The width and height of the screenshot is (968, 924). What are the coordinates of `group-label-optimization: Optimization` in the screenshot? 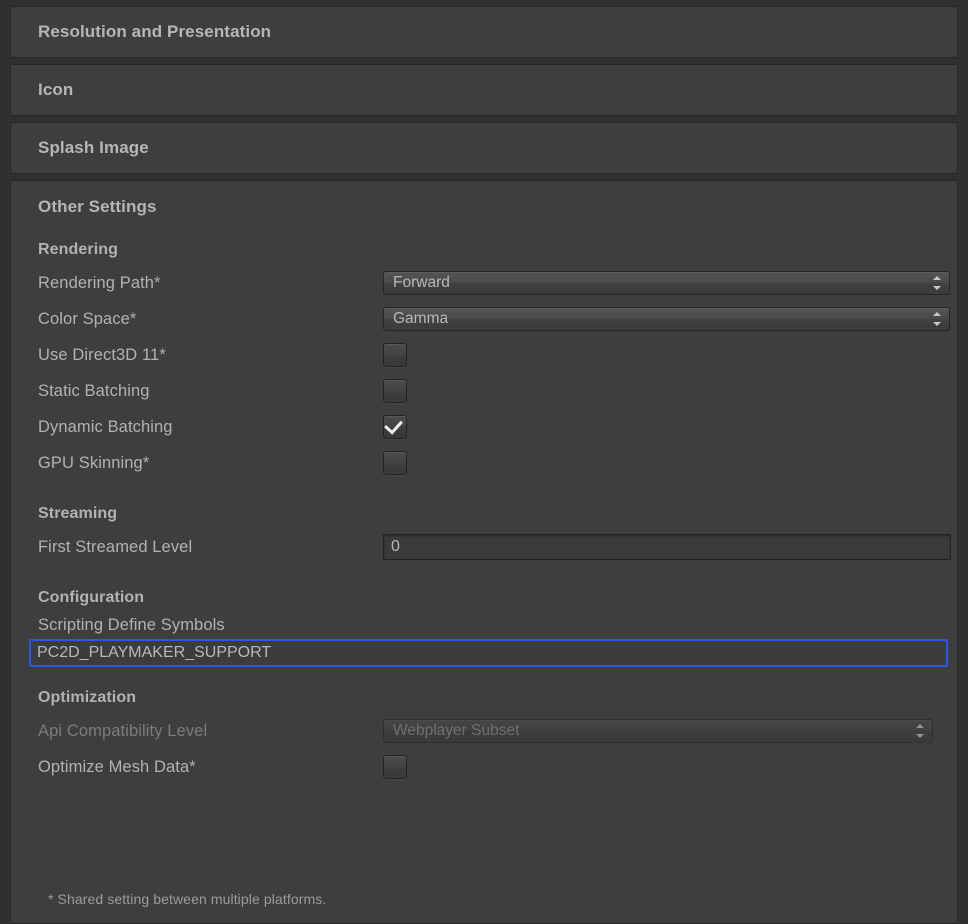 It's located at (87, 697).